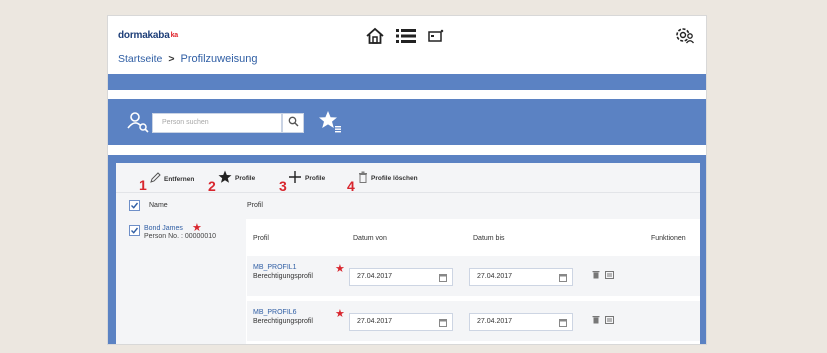 Image resolution: width=827 pixels, height=353 pixels. I want to click on person-checkbox, so click(134, 230).